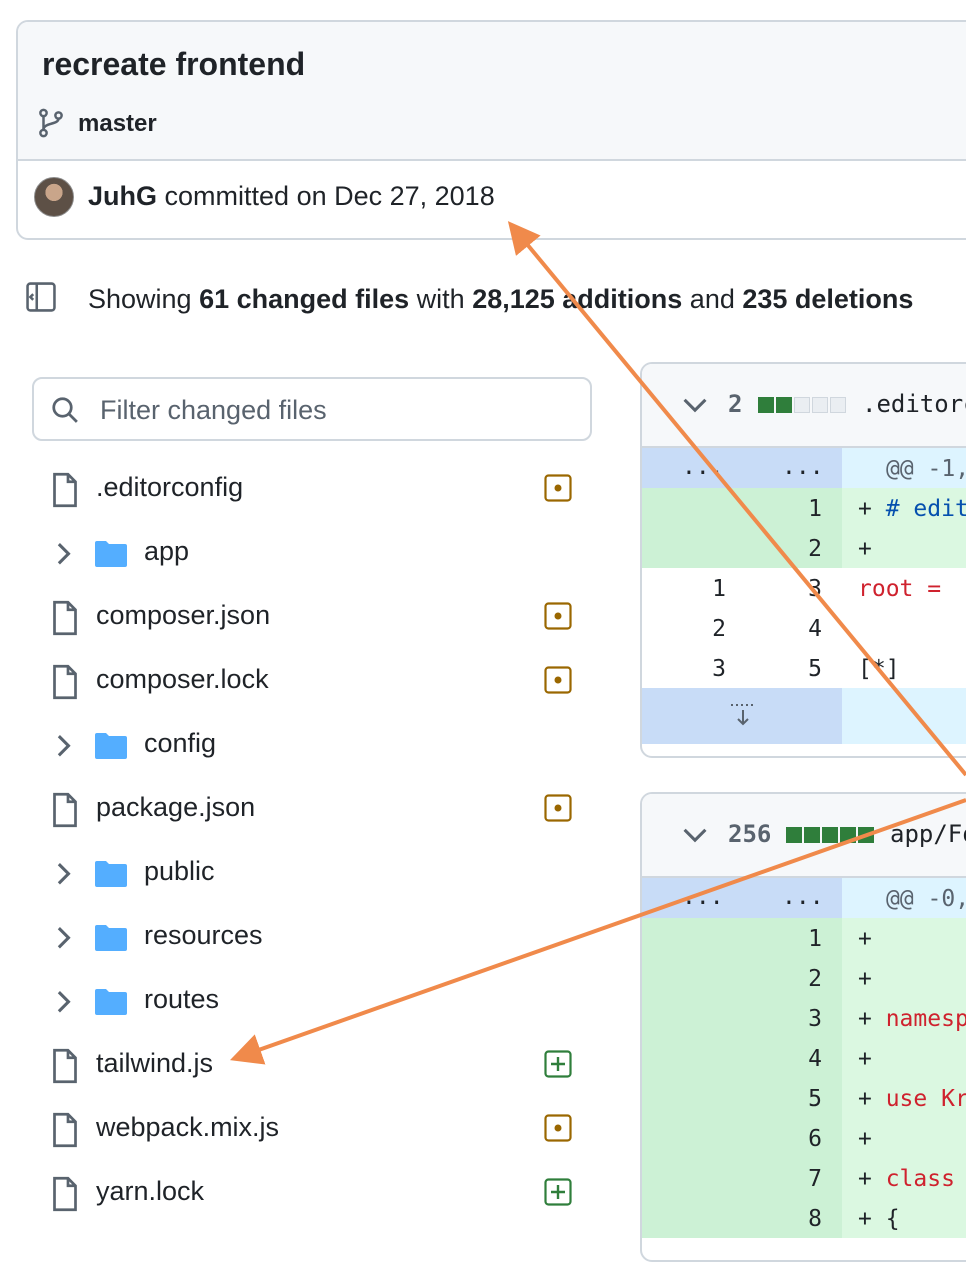  Describe the element at coordinates (312, 1066) in the screenshot. I see `tree-file-item: tailwind.js` at that location.